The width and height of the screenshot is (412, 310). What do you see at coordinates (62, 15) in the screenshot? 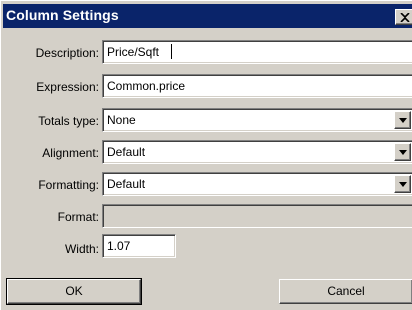
I see `window-title: Column Settings` at bounding box center [62, 15].